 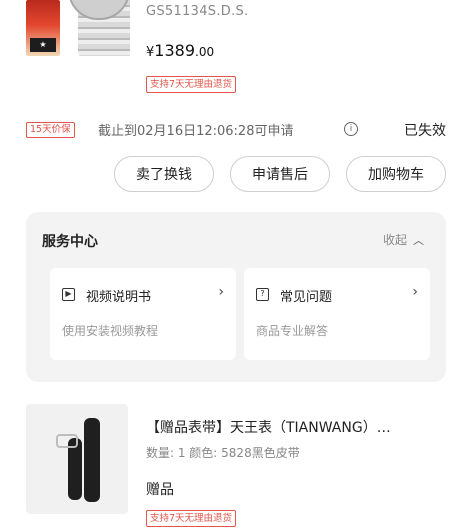 I want to click on info-icon: i, so click(x=351, y=129).